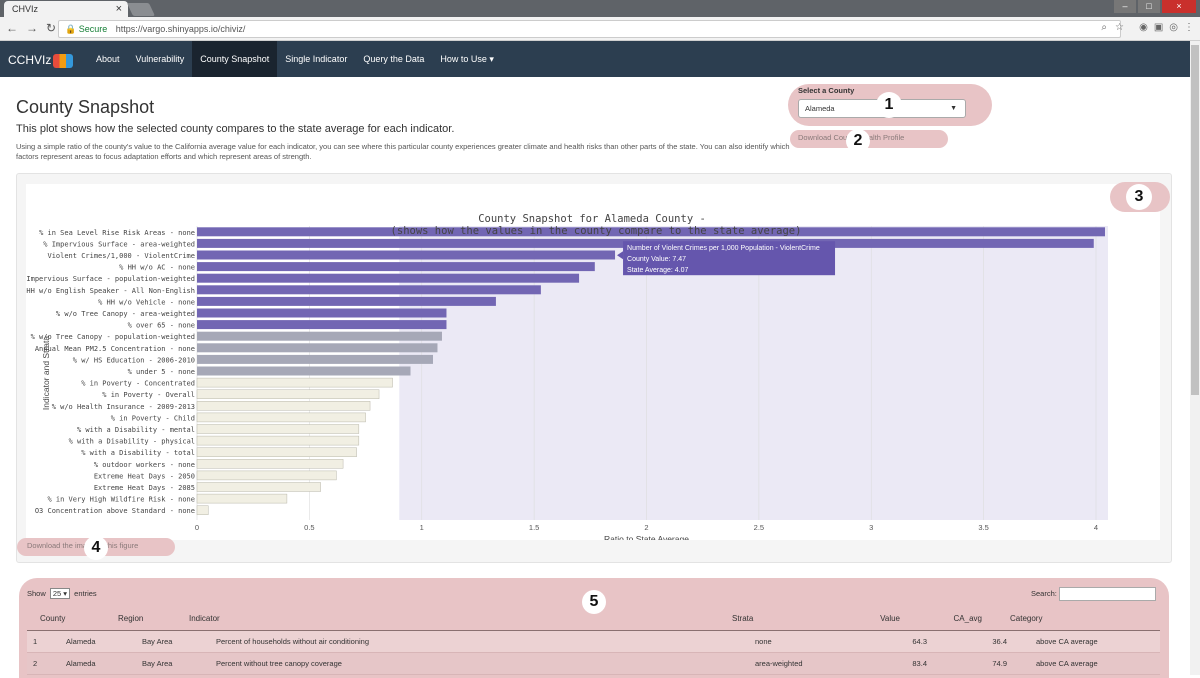 This screenshot has width=1200, height=678. What do you see at coordinates (204, 618) in the screenshot?
I see `column-header-indicator: Indicator` at bounding box center [204, 618].